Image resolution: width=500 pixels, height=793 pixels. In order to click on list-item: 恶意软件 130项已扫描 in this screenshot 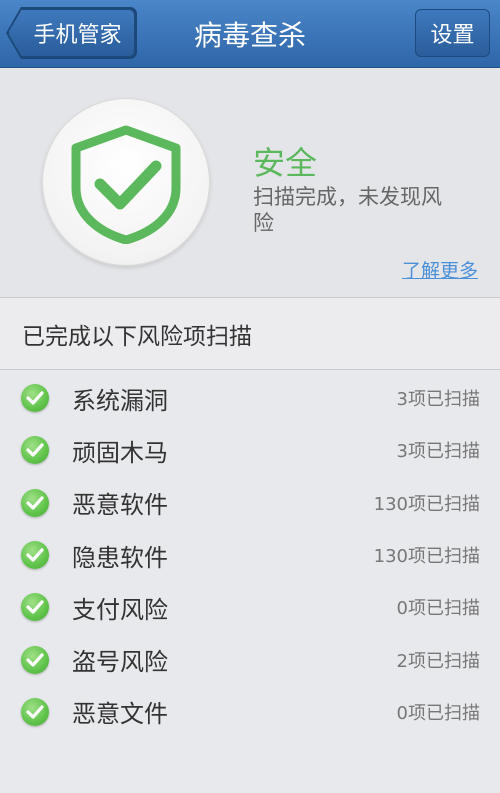, I will do `click(250, 503)`.